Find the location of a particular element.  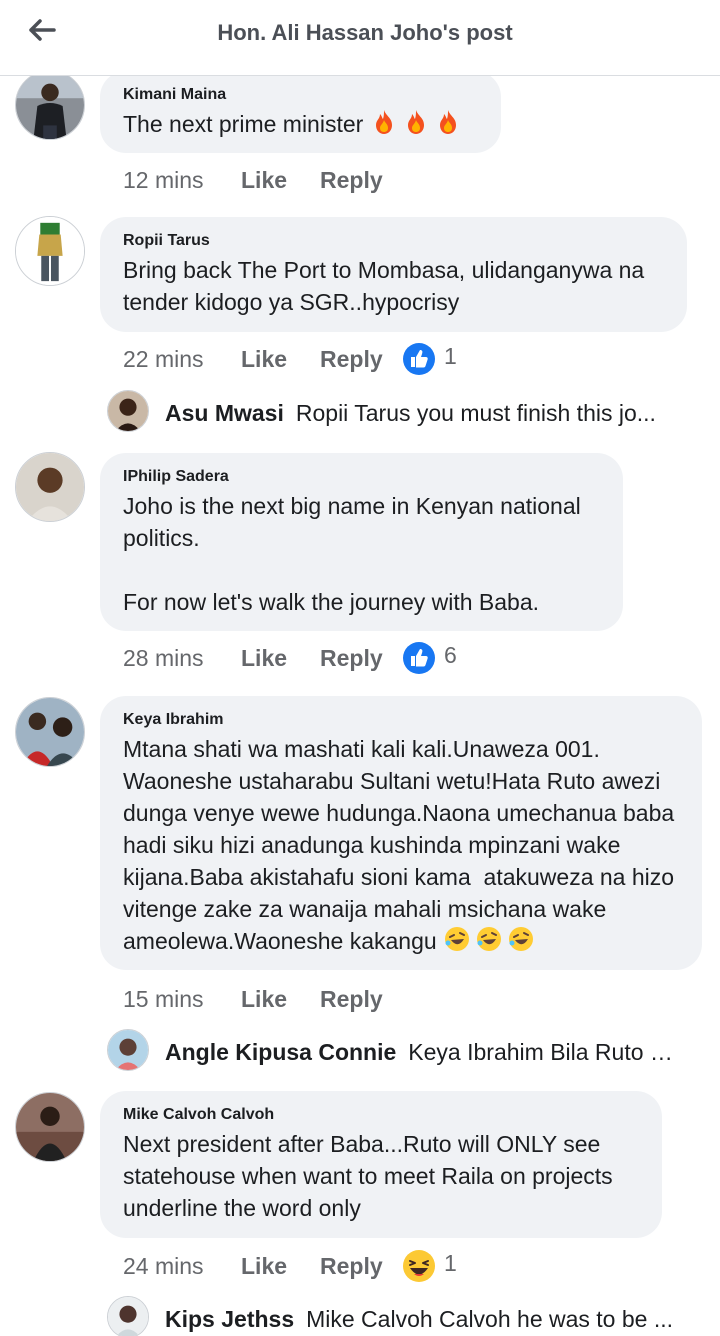

page-title: Hon. Ali Hassan Joho's post is located at coordinates (365, 32).